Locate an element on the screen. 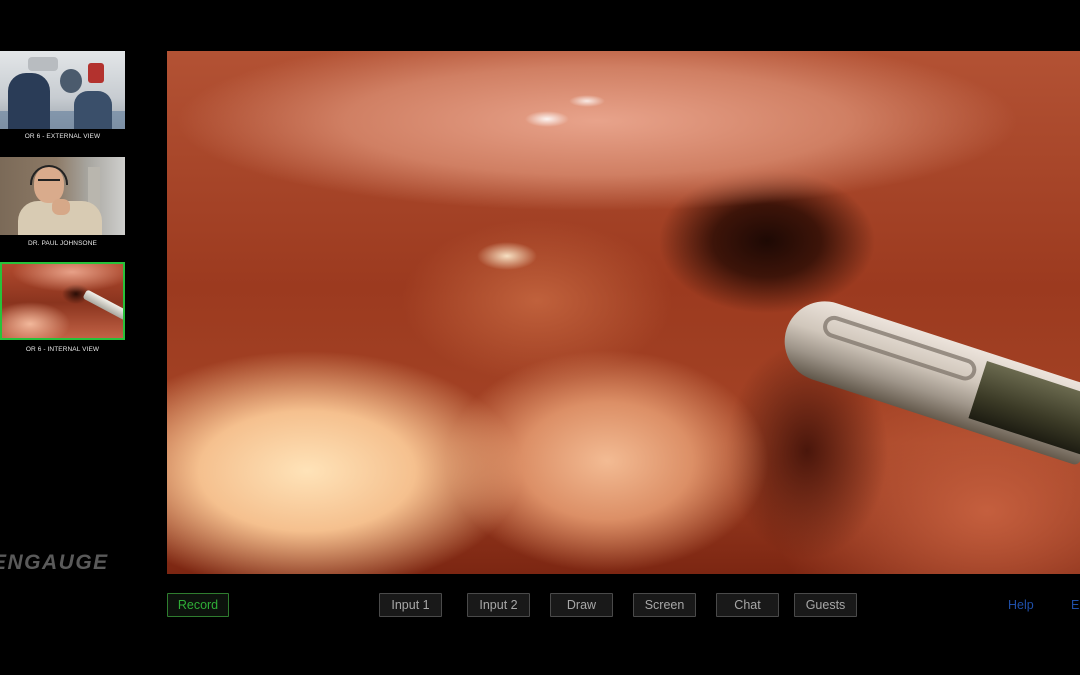  screen-button: Screen is located at coordinates (664, 605).